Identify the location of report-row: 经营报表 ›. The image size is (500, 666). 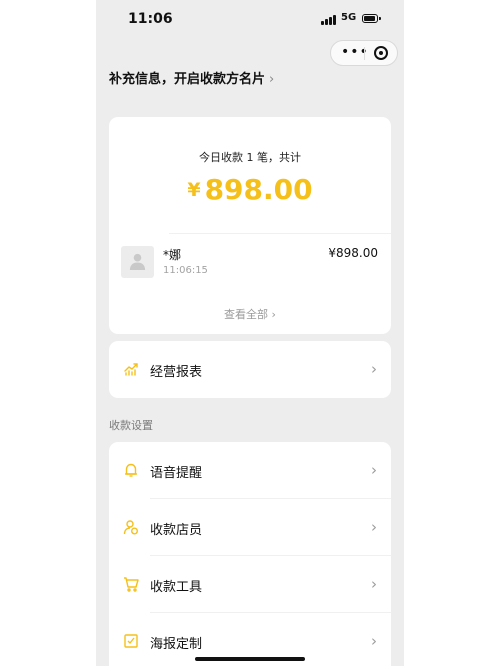
(250, 369).